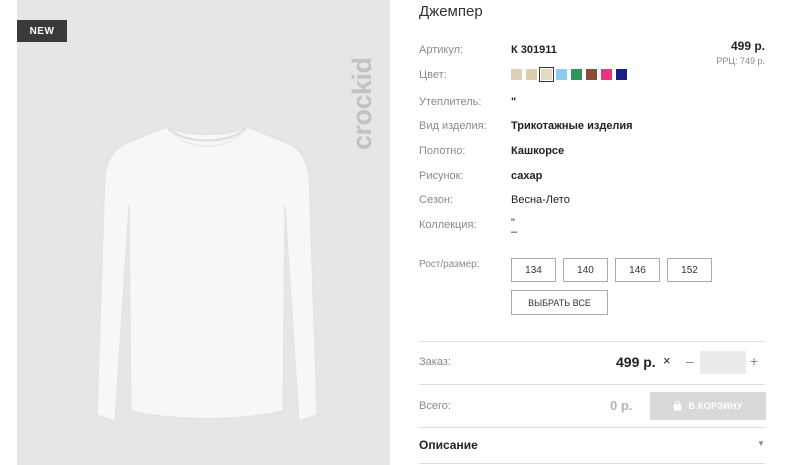 The width and height of the screenshot is (800, 465). Describe the element at coordinates (449, 264) in the screenshot. I see `size-label: Рост/размер:` at that location.